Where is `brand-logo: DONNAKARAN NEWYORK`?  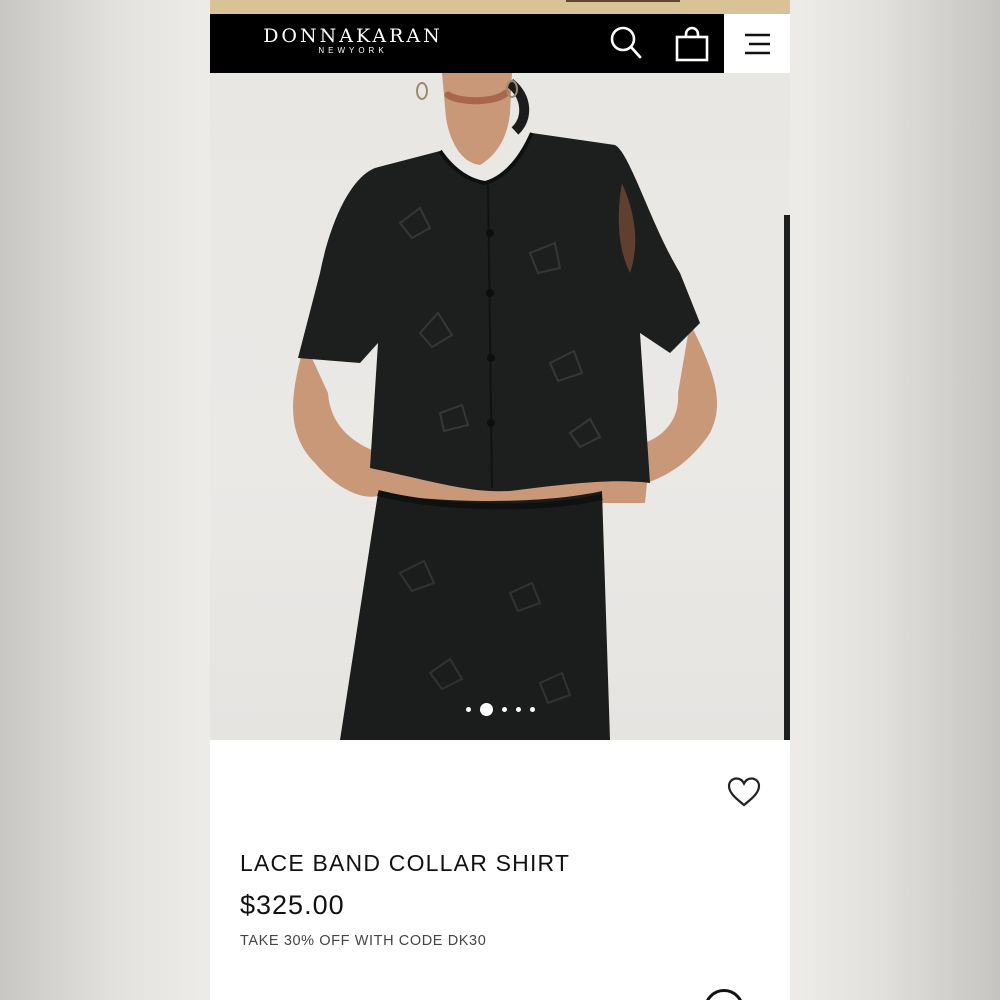 brand-logo: DONNAKARAN NEWYORK is located at coordinates (353, 41).